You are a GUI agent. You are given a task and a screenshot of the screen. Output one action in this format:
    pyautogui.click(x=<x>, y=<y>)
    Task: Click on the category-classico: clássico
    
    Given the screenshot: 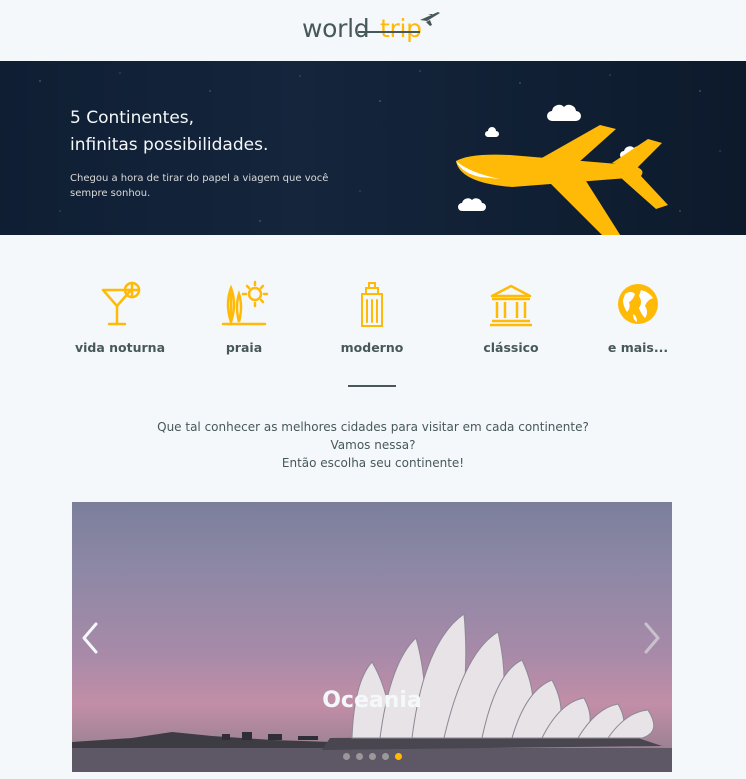 What is the action you would take?
    pyautogui.click(x=511, y=317)
    